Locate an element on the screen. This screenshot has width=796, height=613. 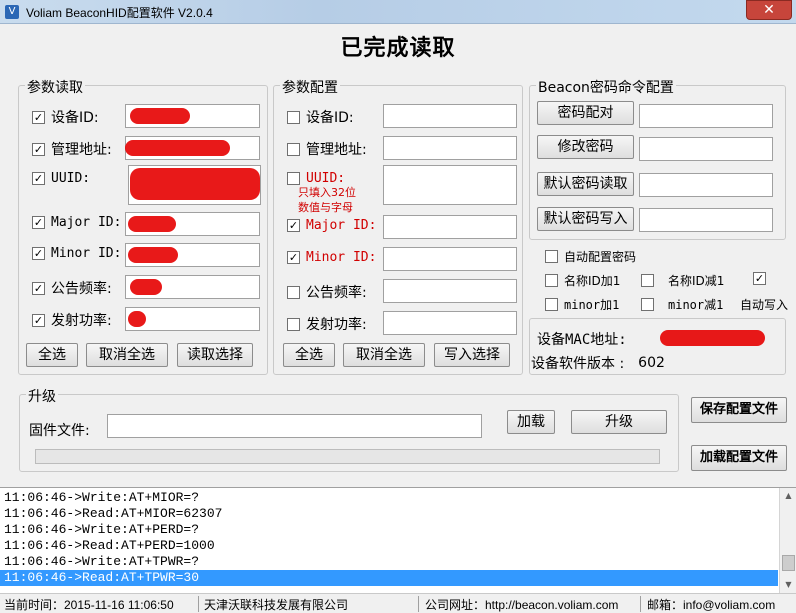
beacon-password-legend: Beacon密码命令配置 is located at coordinates (606, 87).